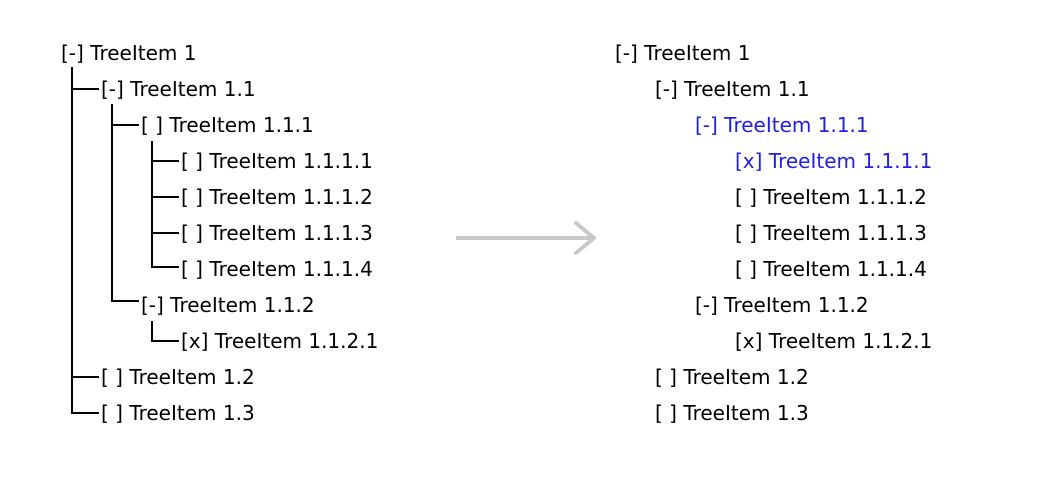 The image size is (1048, 484). I want to click on right-tree-item-1-1-2-1: [x] TreeItem 1.1.2.1, so click(834, 341).